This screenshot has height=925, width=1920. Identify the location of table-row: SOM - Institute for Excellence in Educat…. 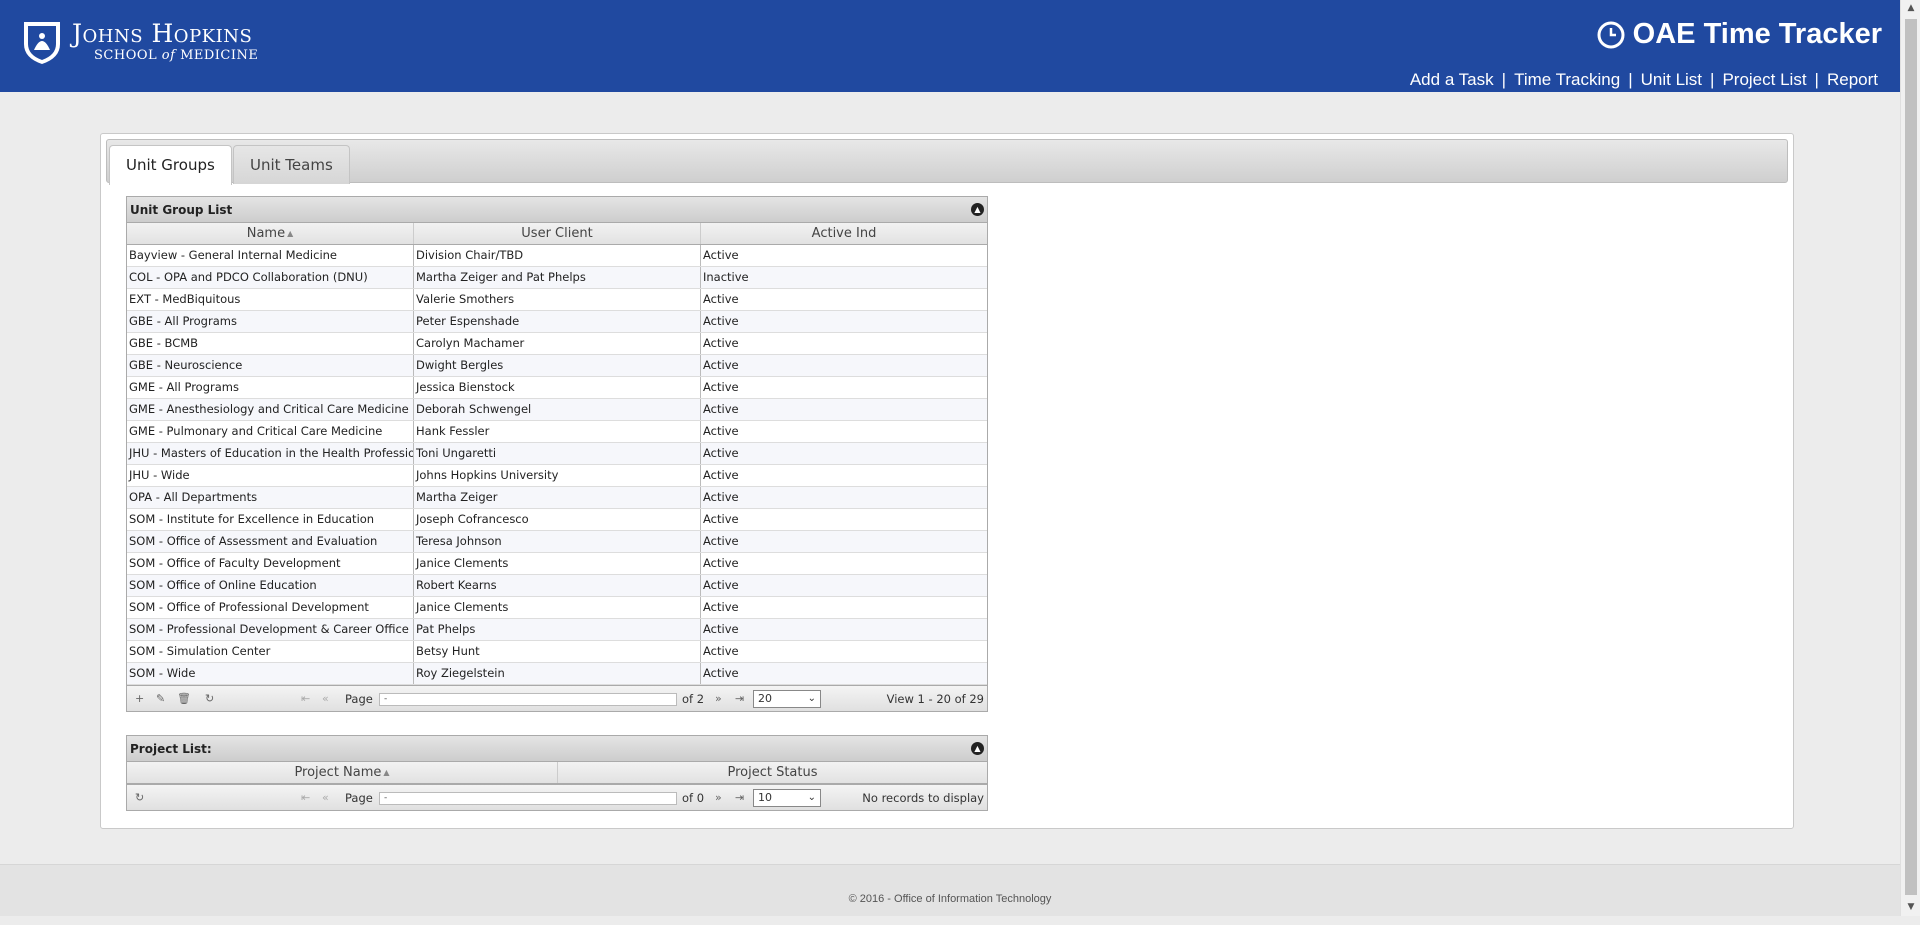
(557, 520).